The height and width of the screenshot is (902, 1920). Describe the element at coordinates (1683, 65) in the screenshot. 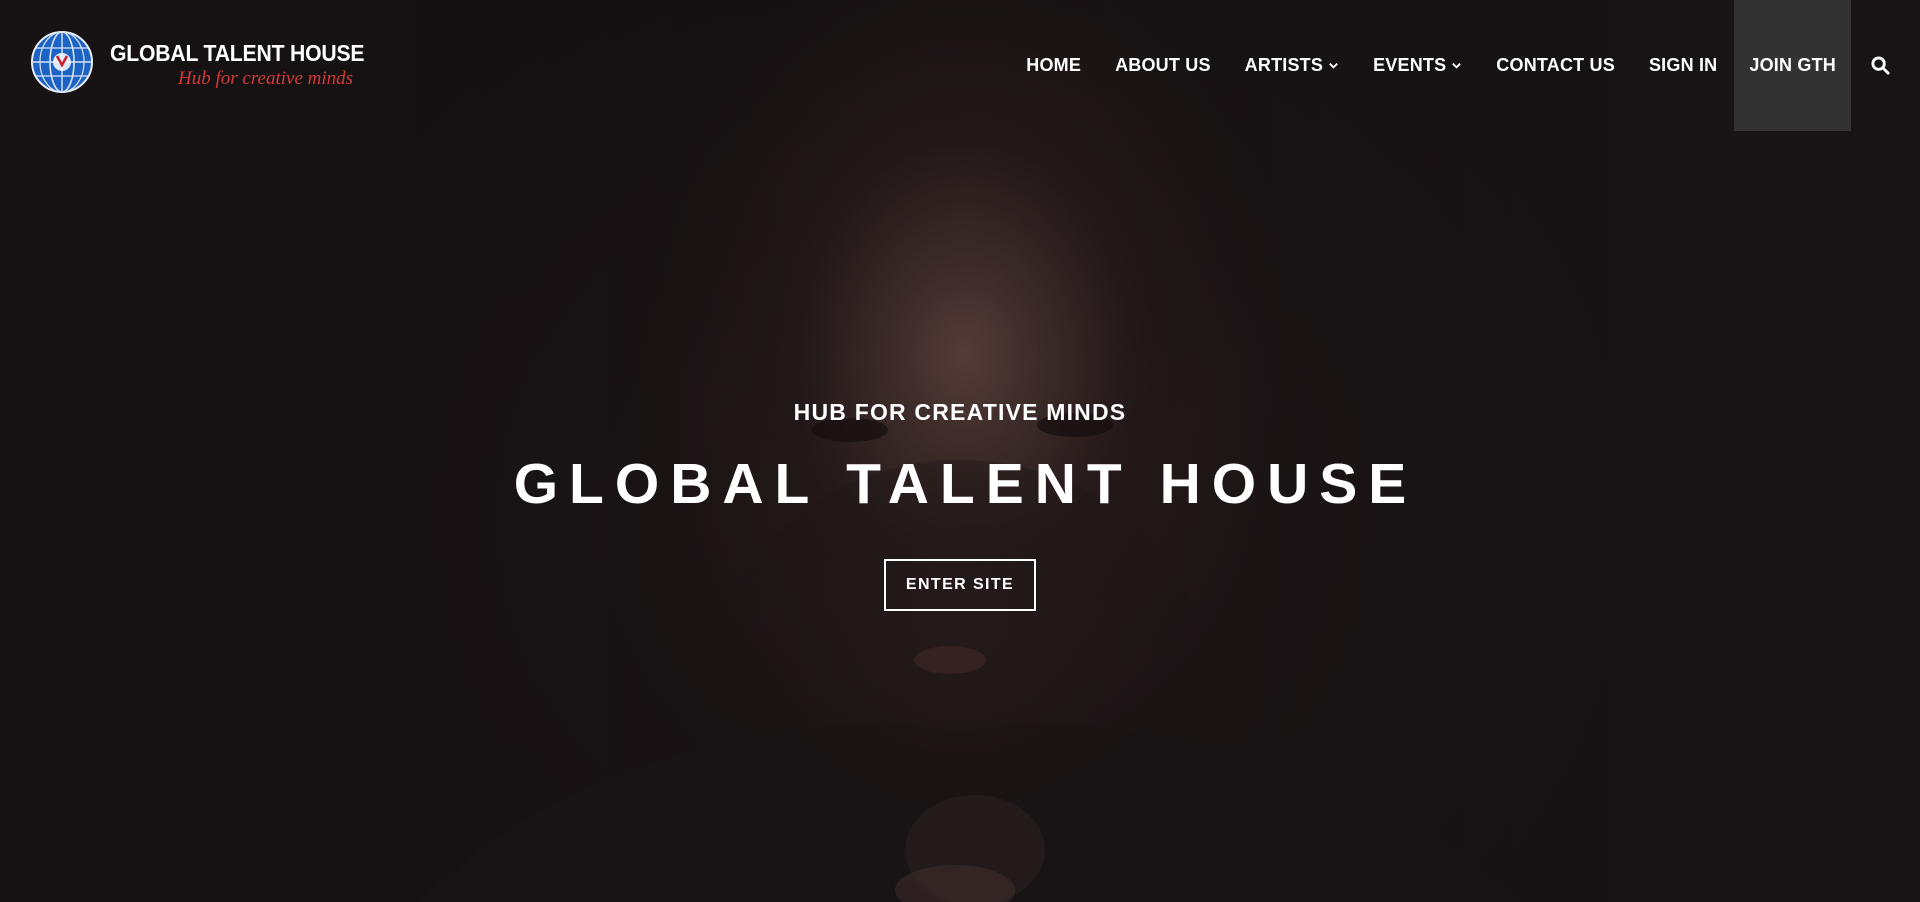

I see `nav-sign-in: SIGN IN` at that location.